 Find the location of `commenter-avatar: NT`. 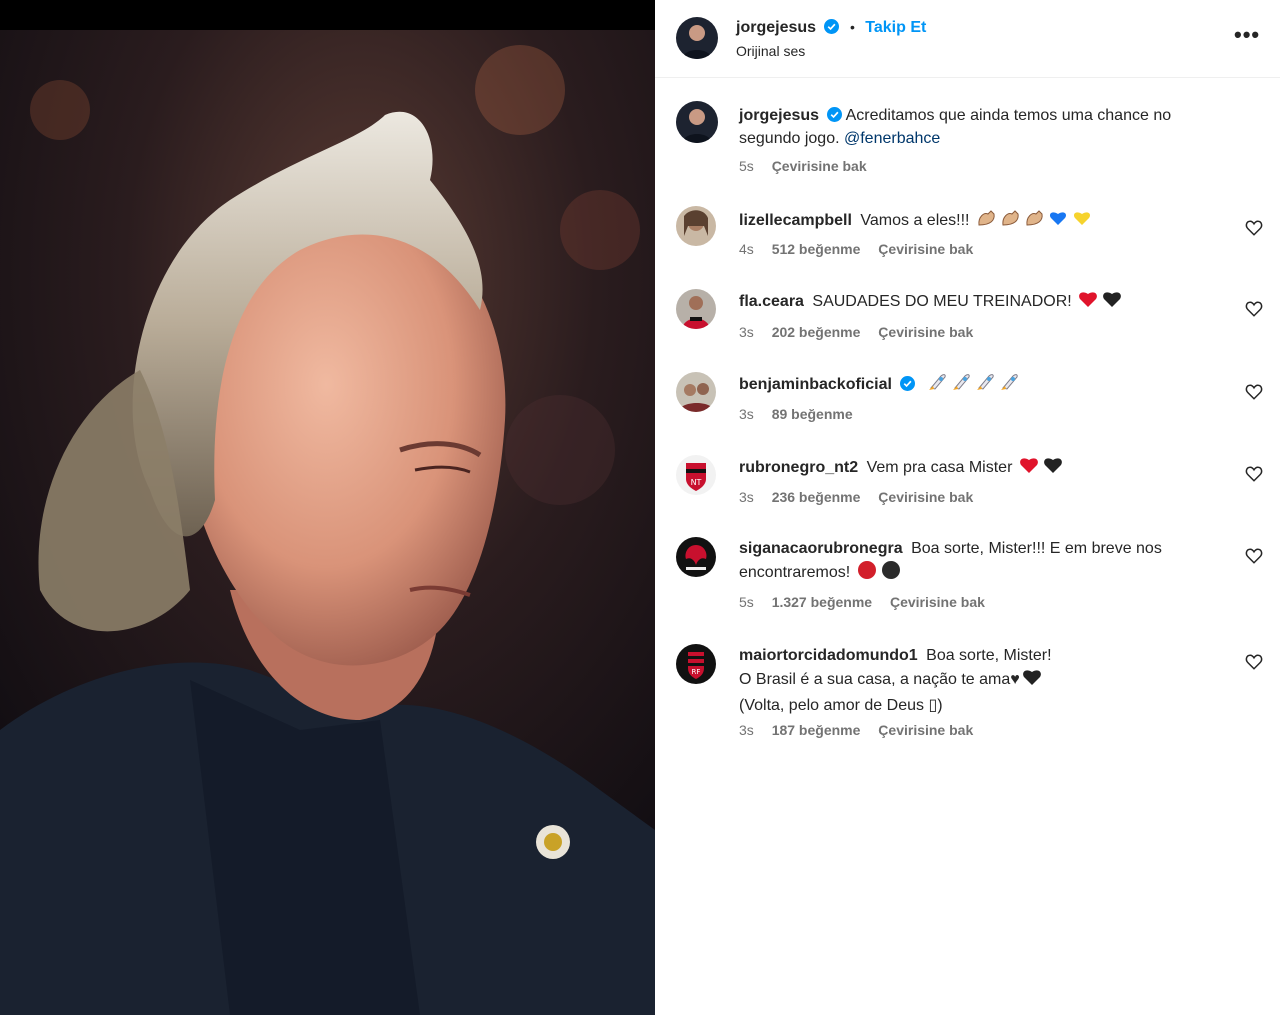

commenter-avatar: NT is located at coordinates (696, 475).